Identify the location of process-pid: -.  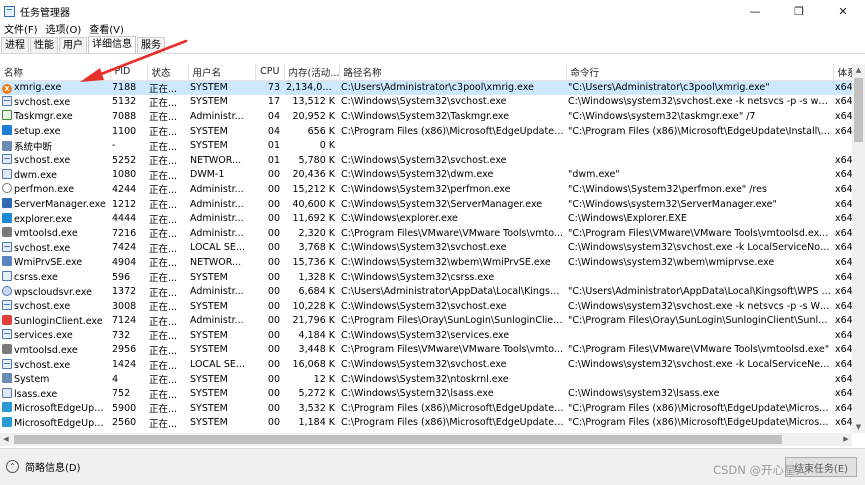
(114, 146).